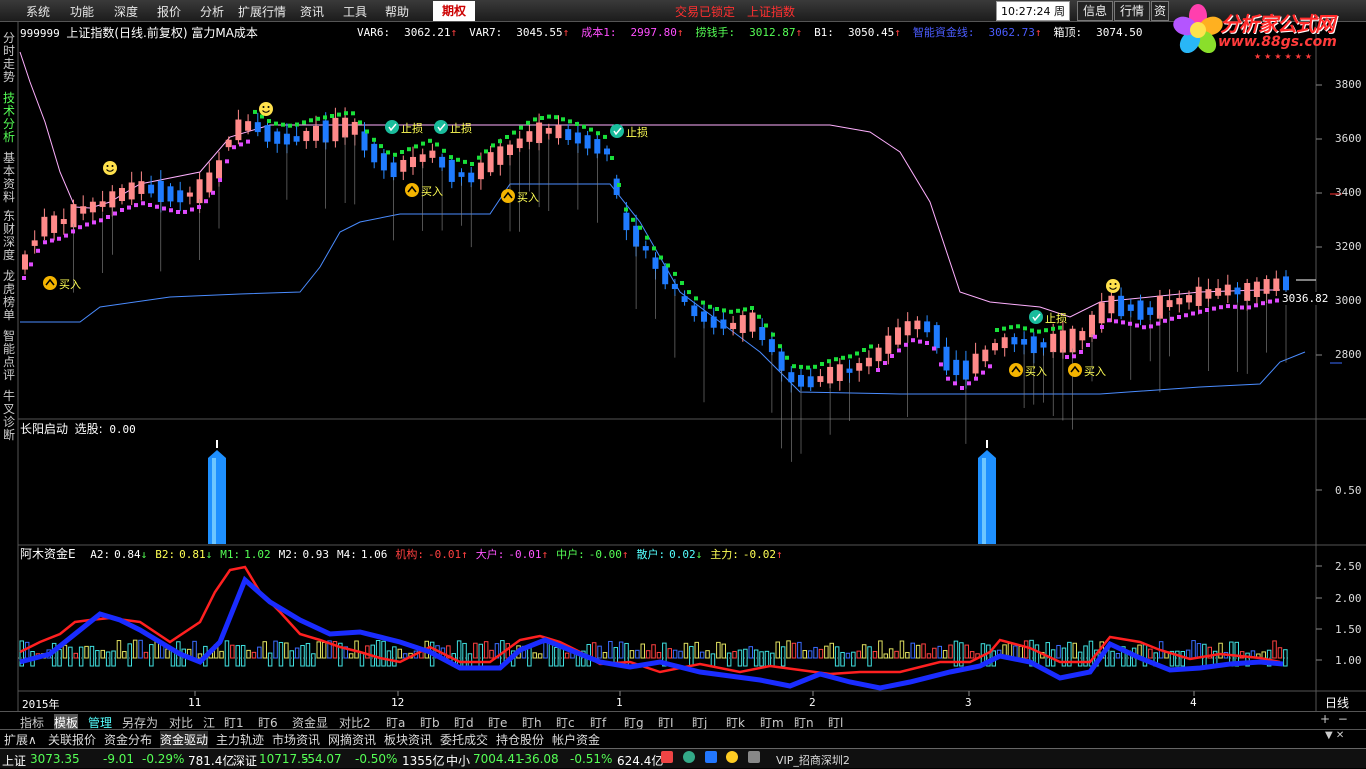 This screenshot has width=1366, height=769. I want to click on arrow-down-icon: ▼, so click(1329, 735).